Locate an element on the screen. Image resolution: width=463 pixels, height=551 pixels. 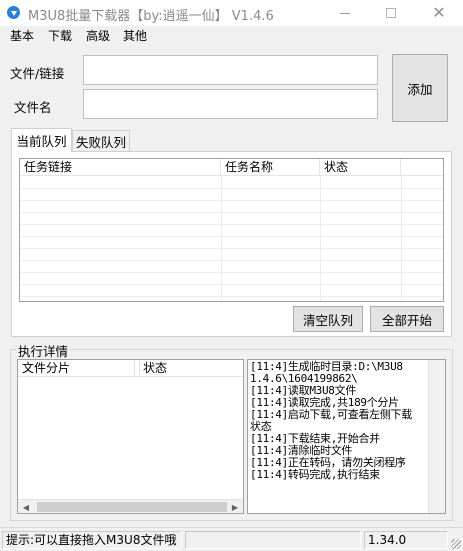
menu-other: 其他 is located at coordinates (135, 35).